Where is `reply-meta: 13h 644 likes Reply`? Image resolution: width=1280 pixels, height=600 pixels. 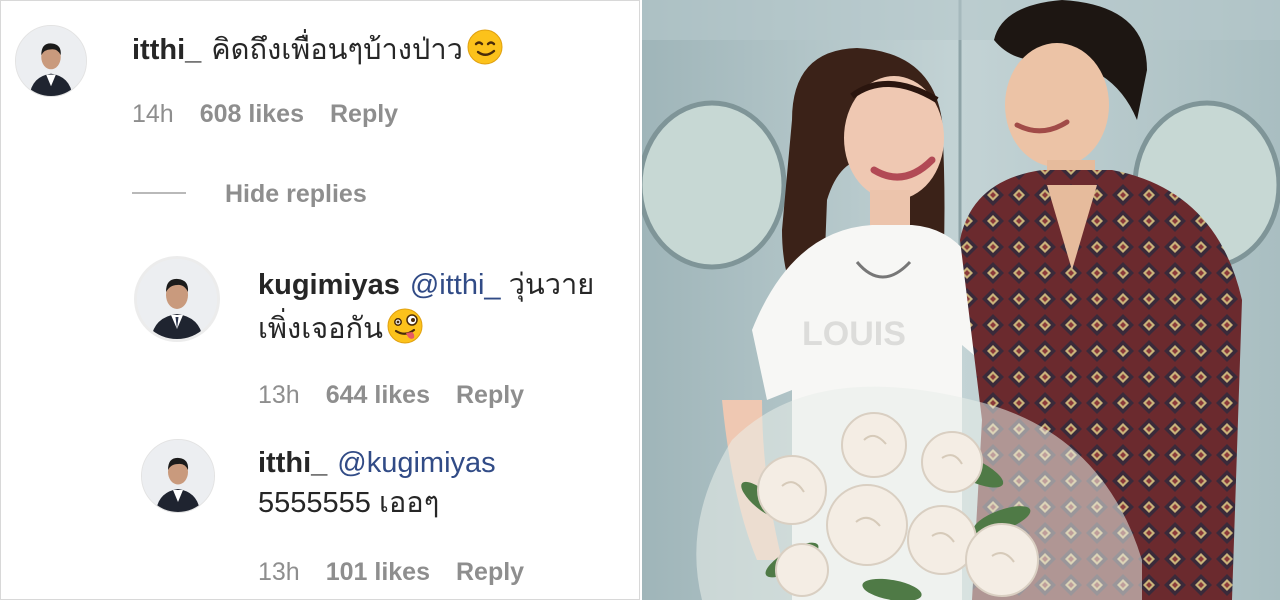
reply-meta: 13h 644 likes Reply is located at coordinates (404, 395).